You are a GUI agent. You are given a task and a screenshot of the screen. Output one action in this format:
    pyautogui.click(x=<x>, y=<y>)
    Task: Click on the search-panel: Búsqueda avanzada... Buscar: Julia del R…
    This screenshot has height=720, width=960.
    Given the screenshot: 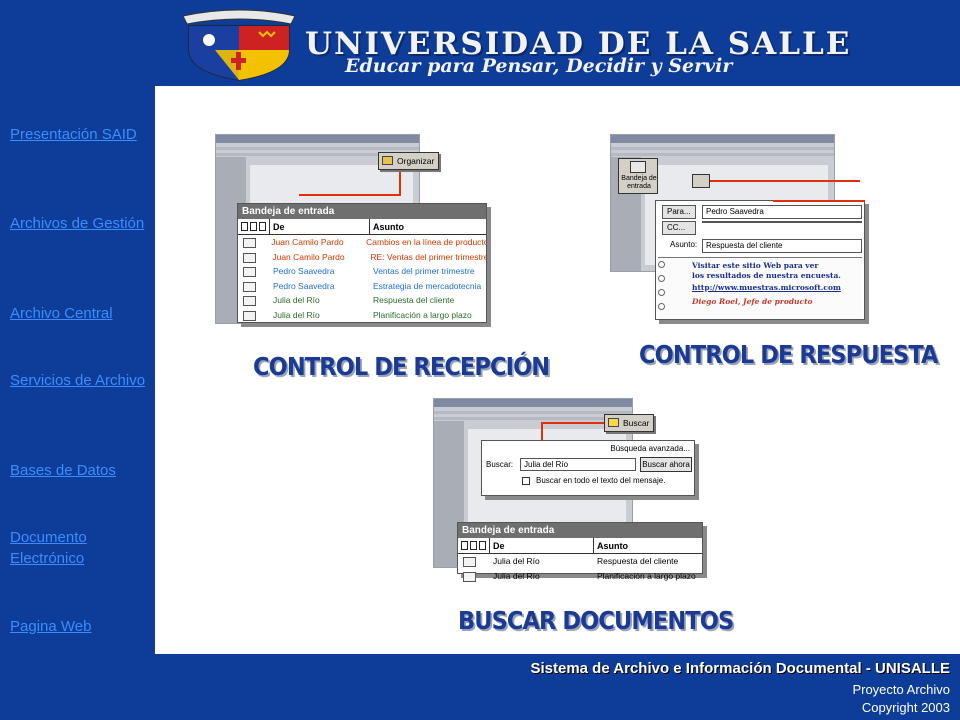 What is the action you would take?
    pyautogui.click(x=588, y=468)
    